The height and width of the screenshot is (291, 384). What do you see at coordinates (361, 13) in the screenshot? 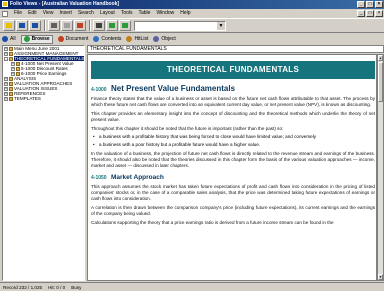
I see `doc-minimize-button: _` at bounding box center [361, 13].